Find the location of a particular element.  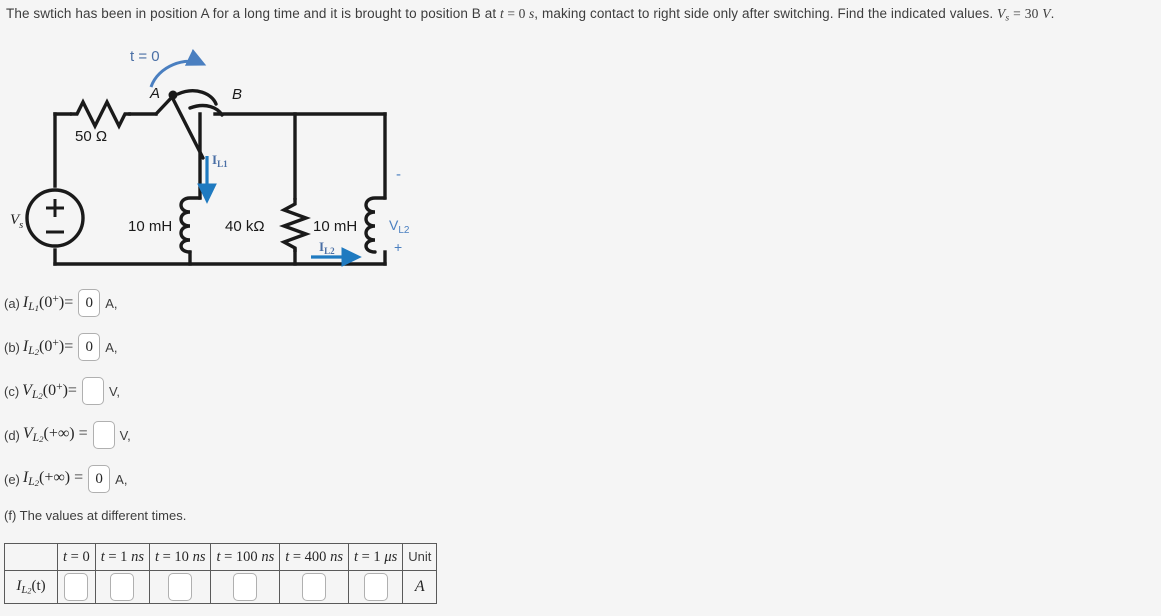

answer-expr-b: IL2(0+)= is located at coordinates (48, 347).